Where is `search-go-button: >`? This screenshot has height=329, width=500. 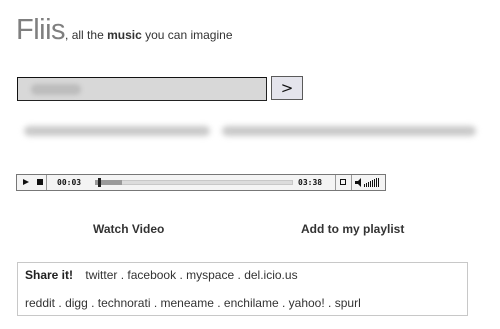 search-go-button: > is located at coordinates (287, 88).